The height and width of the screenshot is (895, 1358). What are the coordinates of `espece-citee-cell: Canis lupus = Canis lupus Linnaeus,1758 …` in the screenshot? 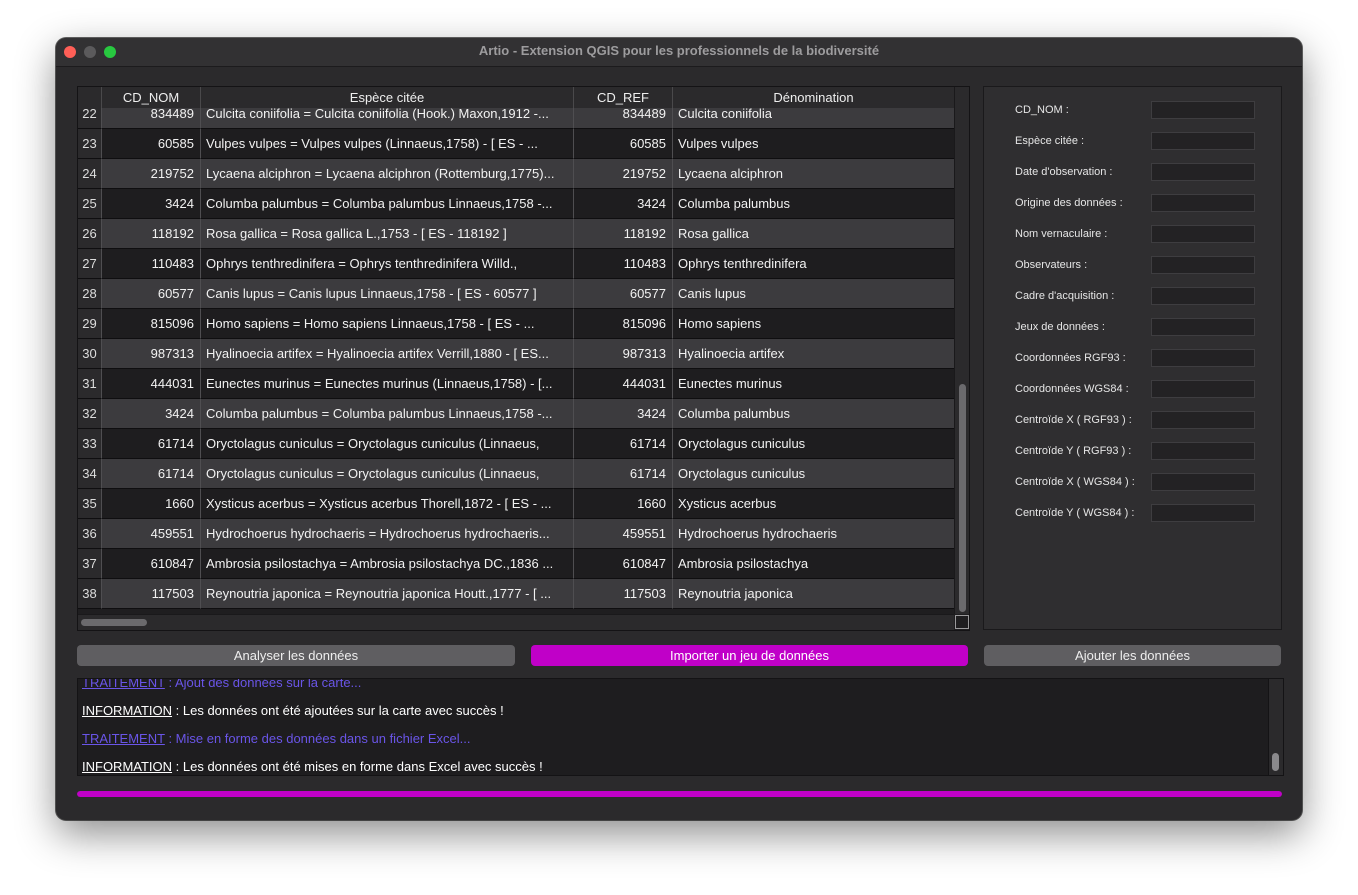 It's located at (387, 294).